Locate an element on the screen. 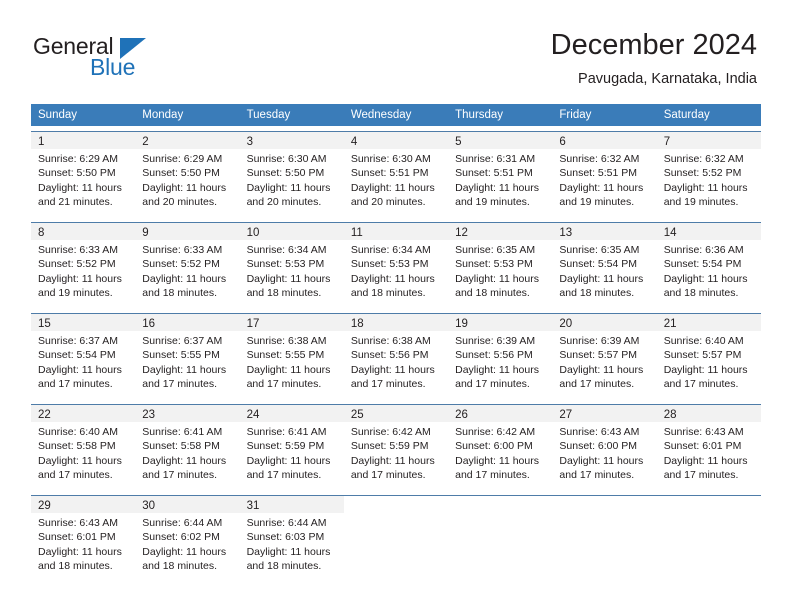 The image size is (792, 612). day-number: 18 is located at coordinates (357, 324).